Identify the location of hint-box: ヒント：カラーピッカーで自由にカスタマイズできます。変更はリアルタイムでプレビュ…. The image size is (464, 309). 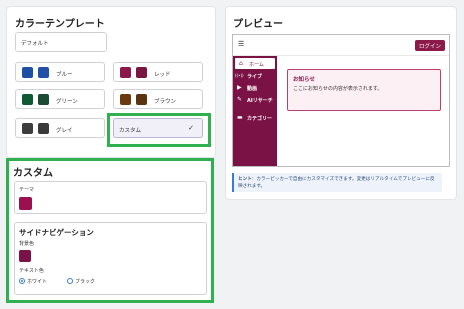
(337, 182).